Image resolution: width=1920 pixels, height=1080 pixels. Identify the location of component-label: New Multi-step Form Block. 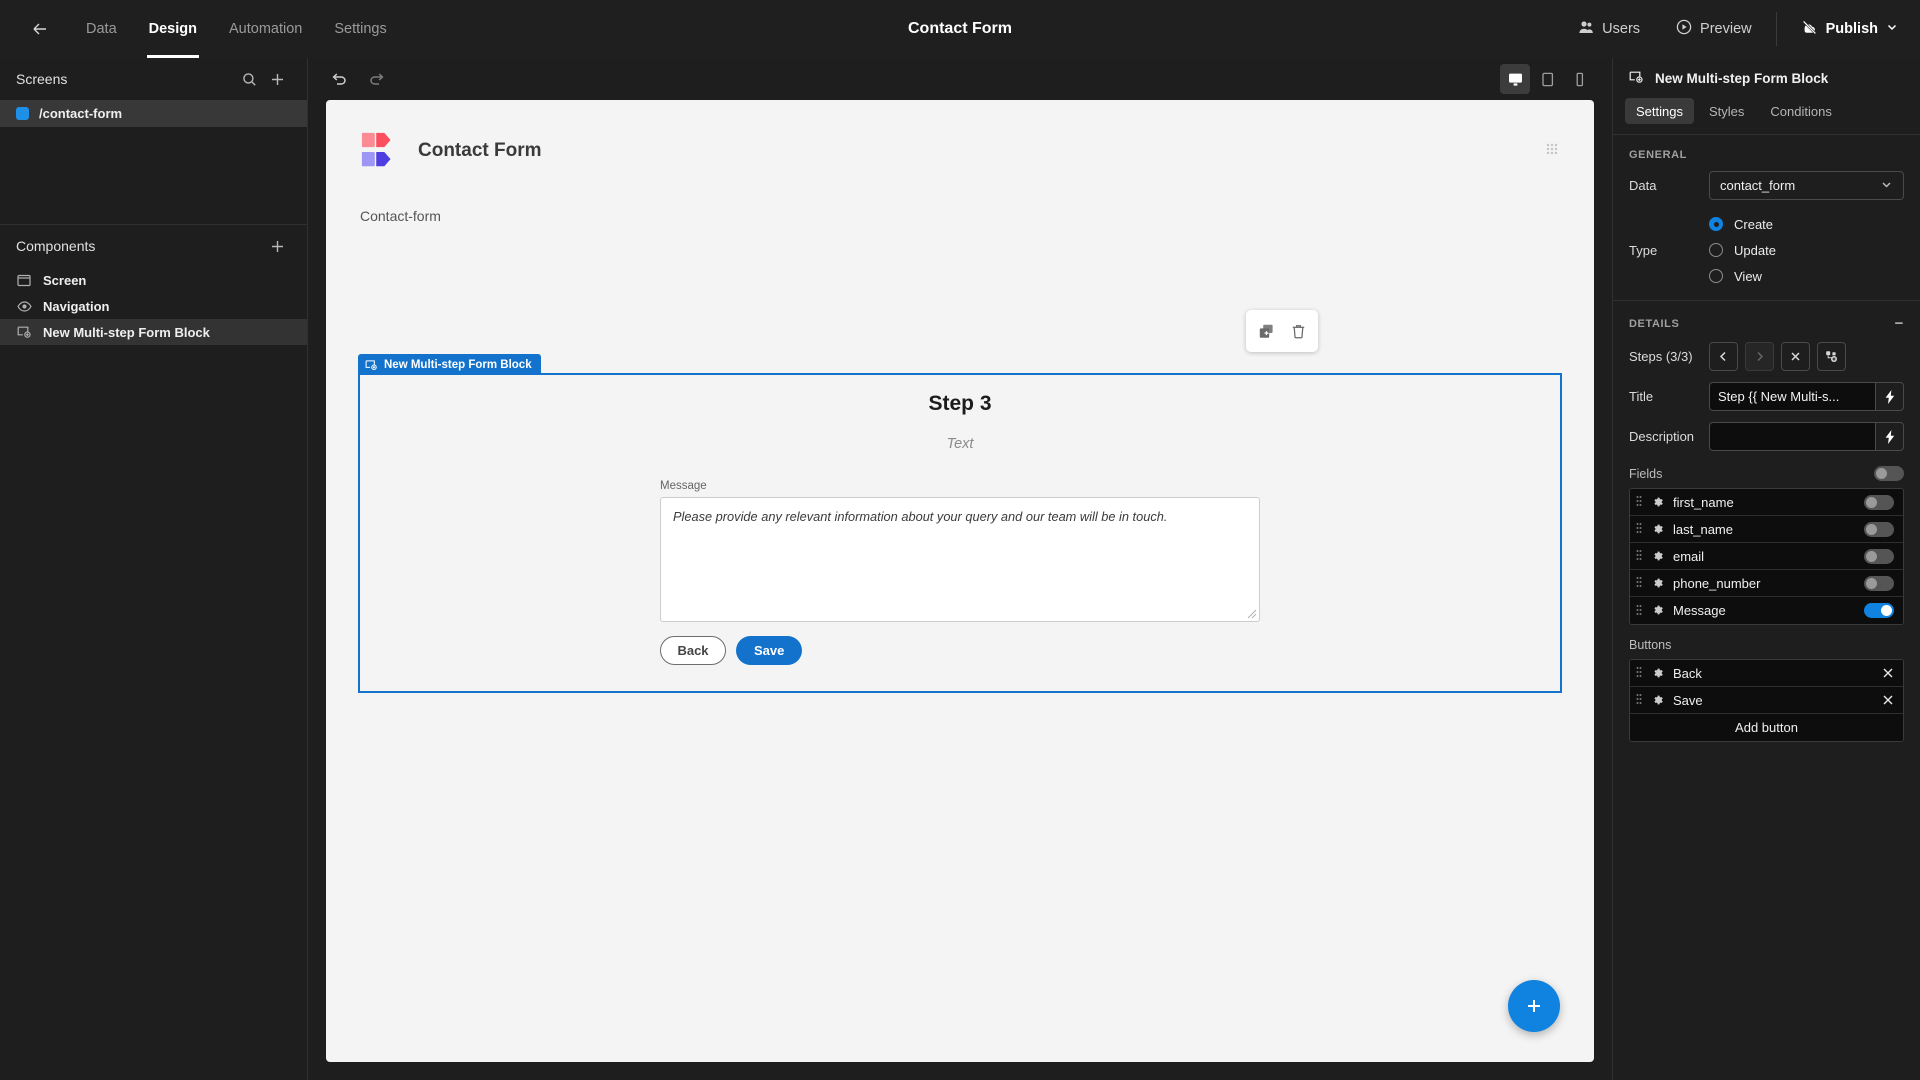
(126, 332).